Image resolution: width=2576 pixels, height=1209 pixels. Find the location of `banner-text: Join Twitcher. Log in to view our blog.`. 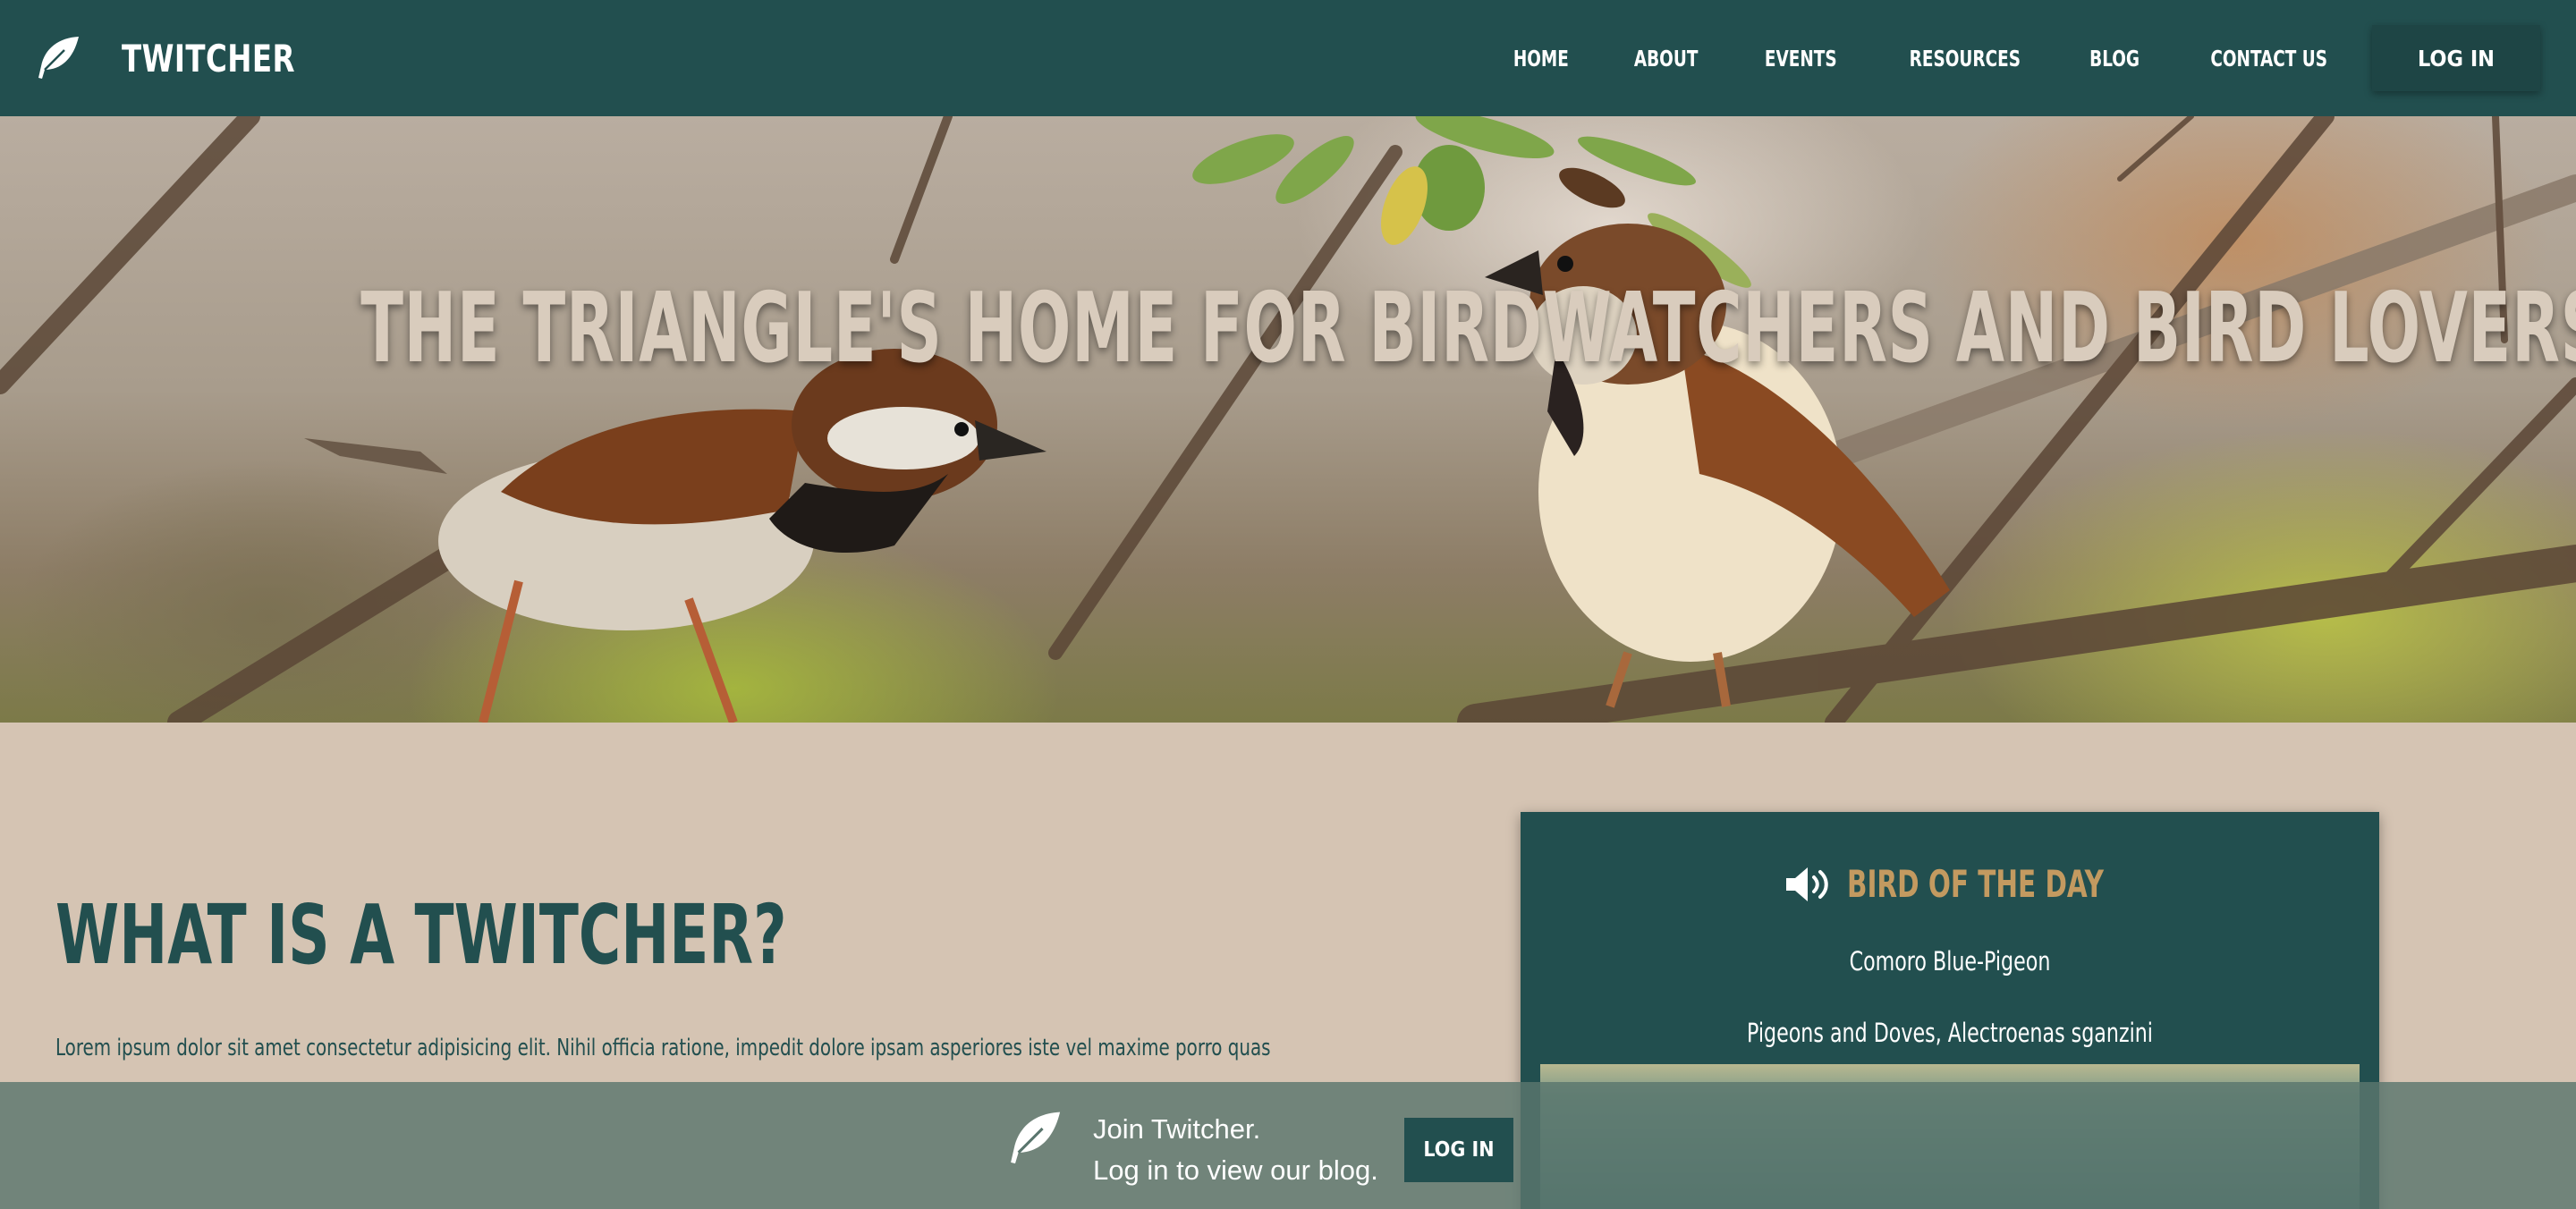

banner-text: Join Twitcher. Log in to view our blog. is located at coordinates (1235, 1150).